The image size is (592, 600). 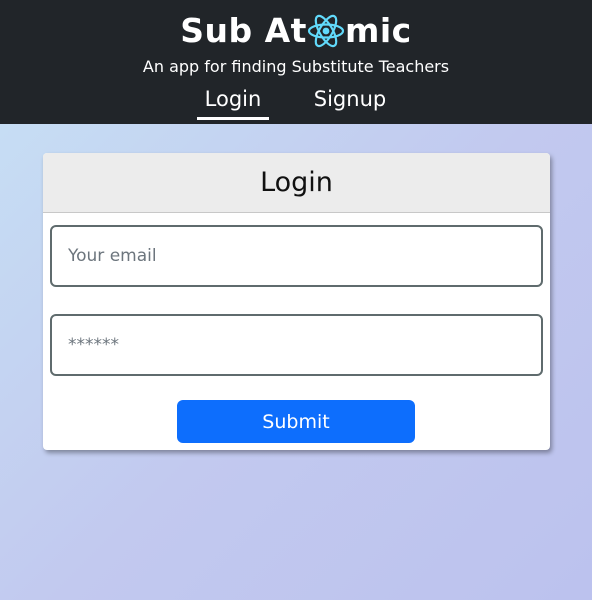 What do you see at coordinates (233, 102) in the screenshot?
I see `nav-login-link: Login` at bounding box center [233, 102].